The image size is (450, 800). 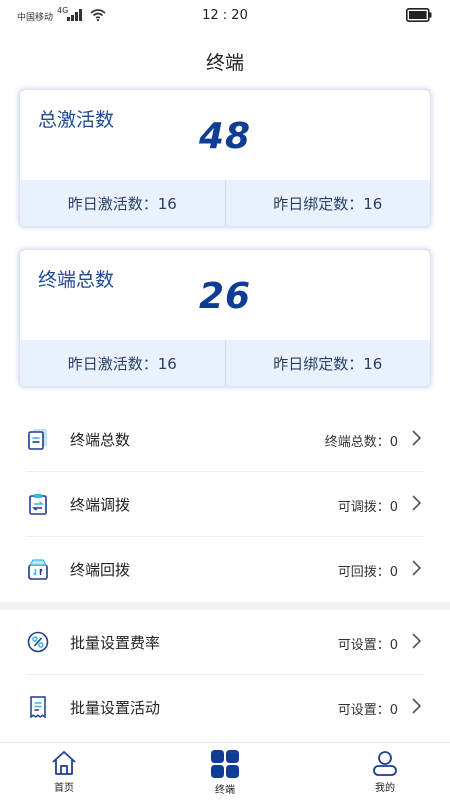 What do you see at coordinates (225, 606) in the screenshot?
I see `section-separator` at bounding box center [225, 606].